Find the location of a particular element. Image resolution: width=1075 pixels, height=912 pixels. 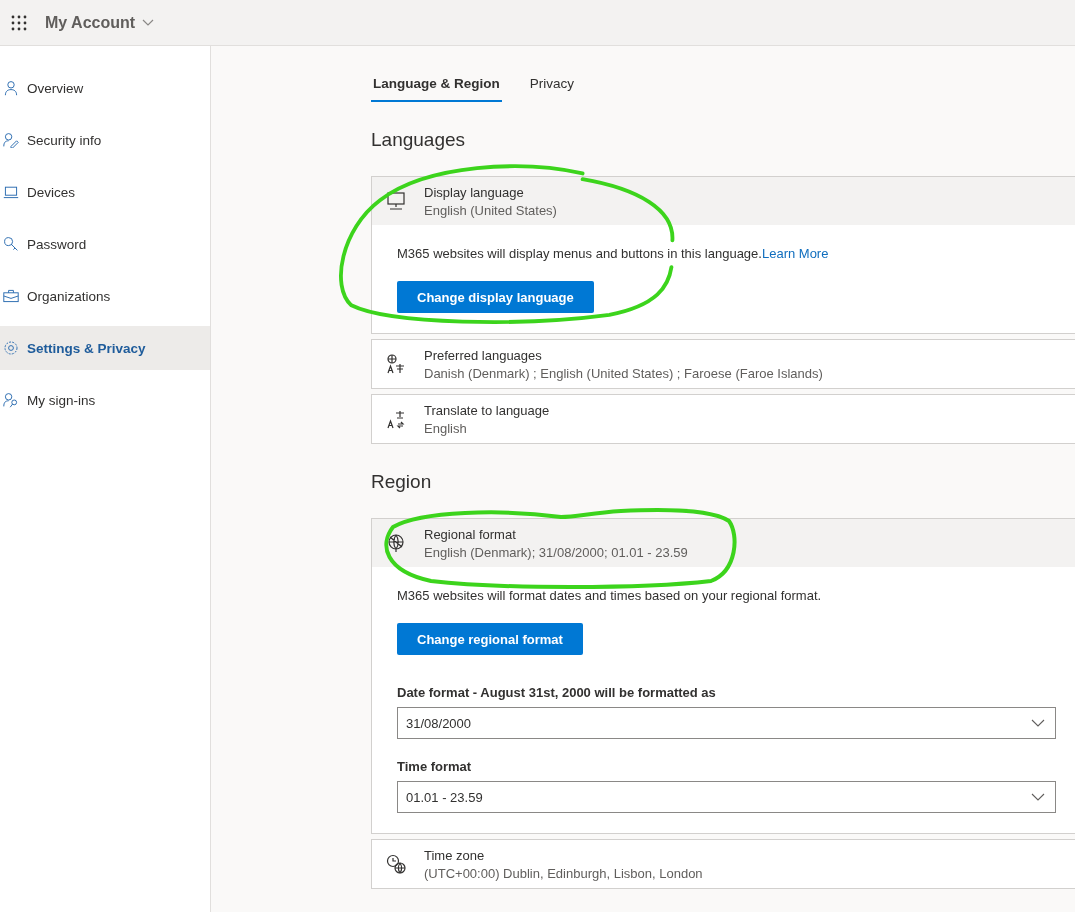

sidebar-item: Password is located at coordinates (105, 244).